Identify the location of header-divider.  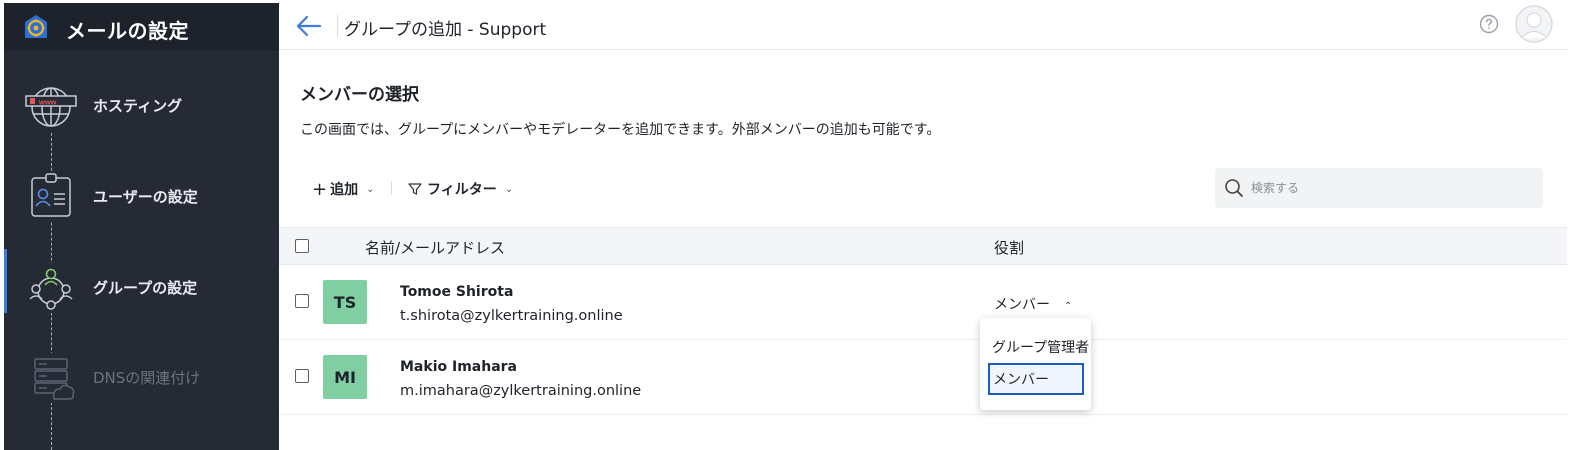
(337, 26).